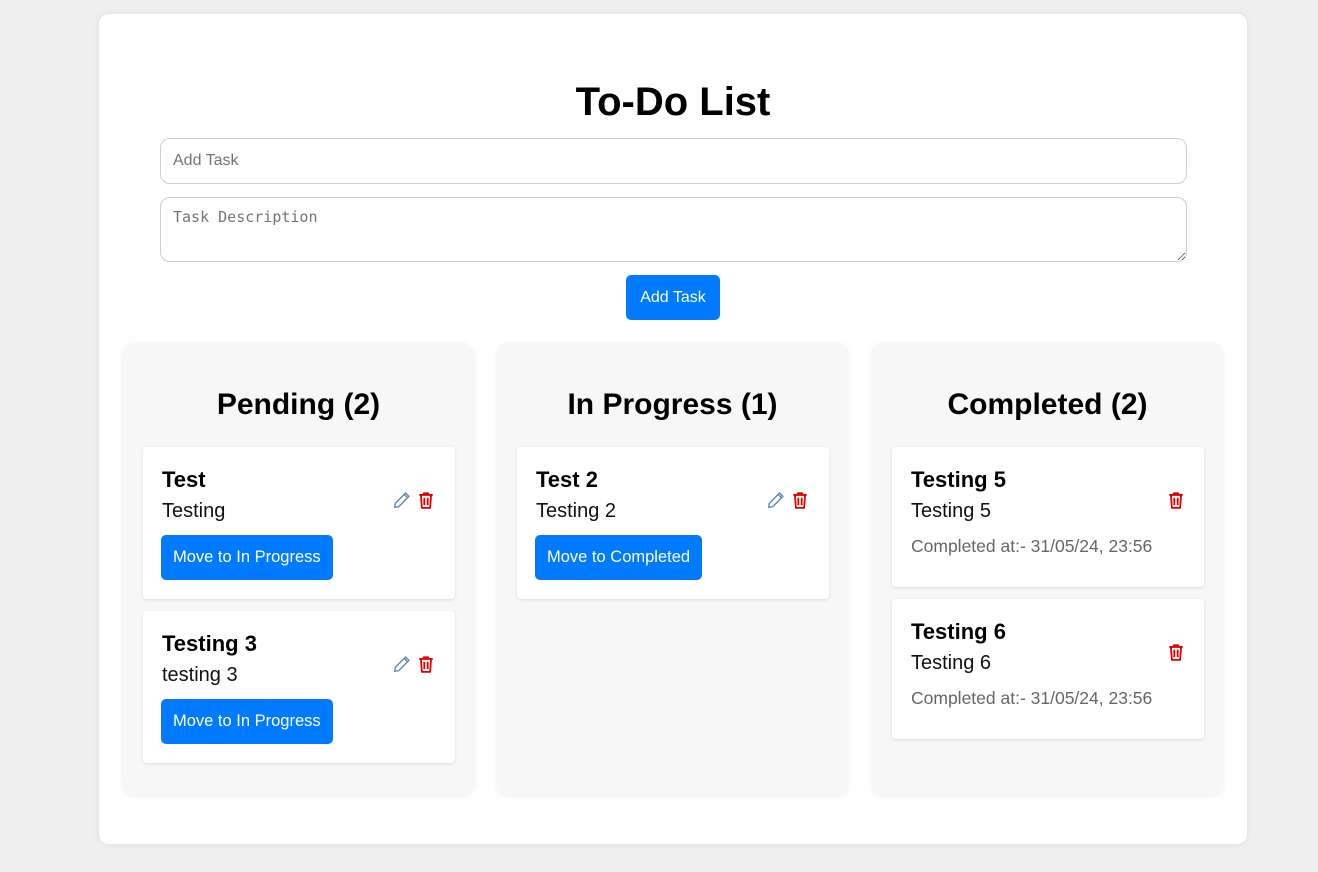 The height and width of the screenshot is (872, 1318). What do you see at coordinates (951, 511) in the screenshot?
I see `task-description: Testing 5` at bounding box center [951, 511].